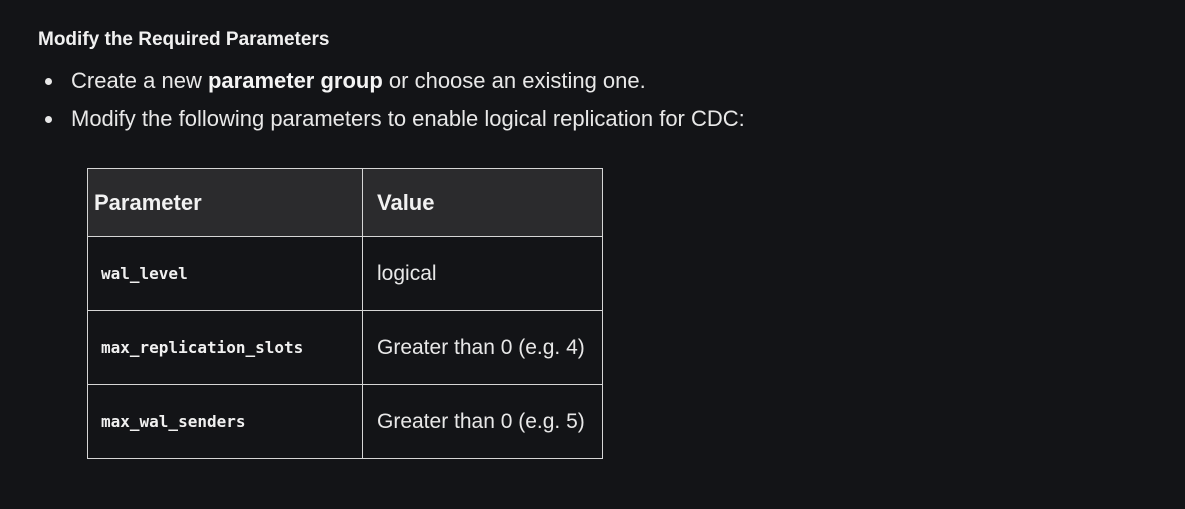 This screenshot has width=1185, height=509. I want to click on parameter-name: wal_level, so click(225, 273).